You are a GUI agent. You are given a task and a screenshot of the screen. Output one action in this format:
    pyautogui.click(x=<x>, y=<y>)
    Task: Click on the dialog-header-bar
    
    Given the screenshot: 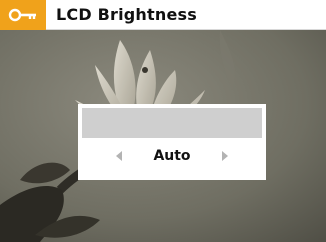 What is the action you would take?
    pyautogui.click(x=172, y=123)
    